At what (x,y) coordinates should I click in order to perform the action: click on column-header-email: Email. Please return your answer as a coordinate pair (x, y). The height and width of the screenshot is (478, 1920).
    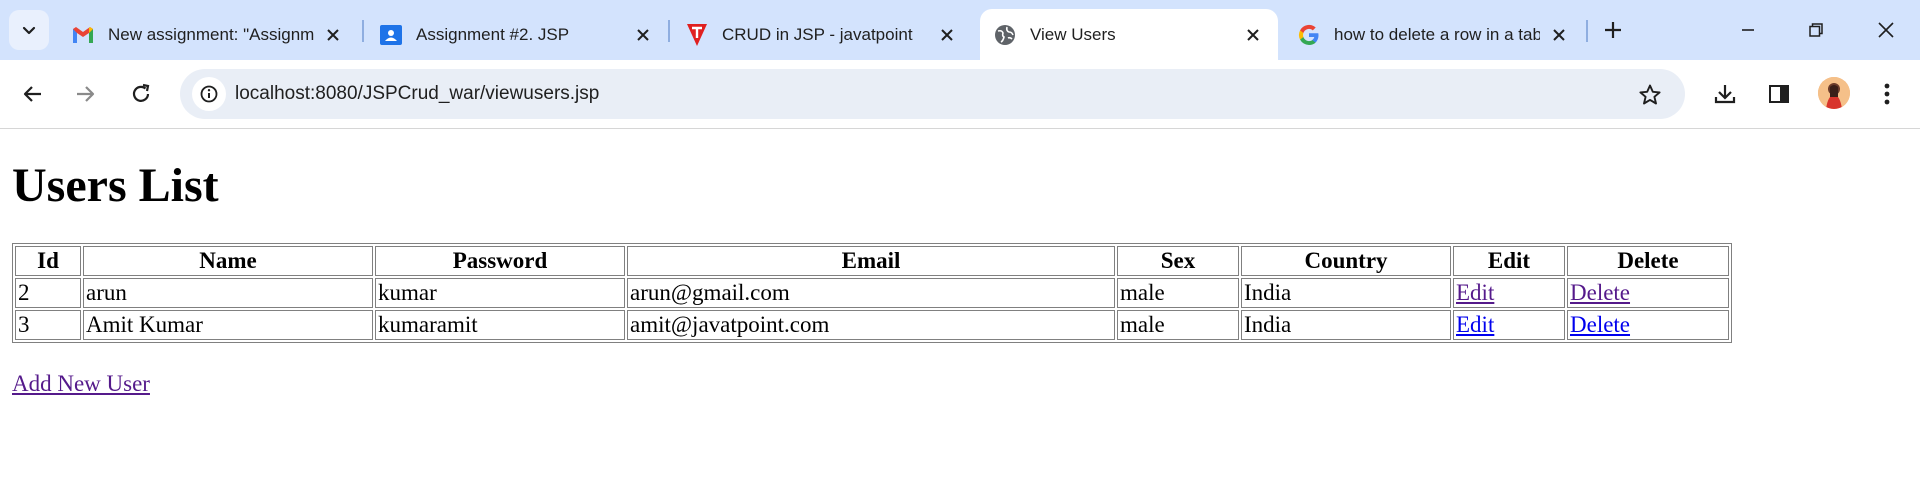
    Looking at the image, I should click on (871, 261).